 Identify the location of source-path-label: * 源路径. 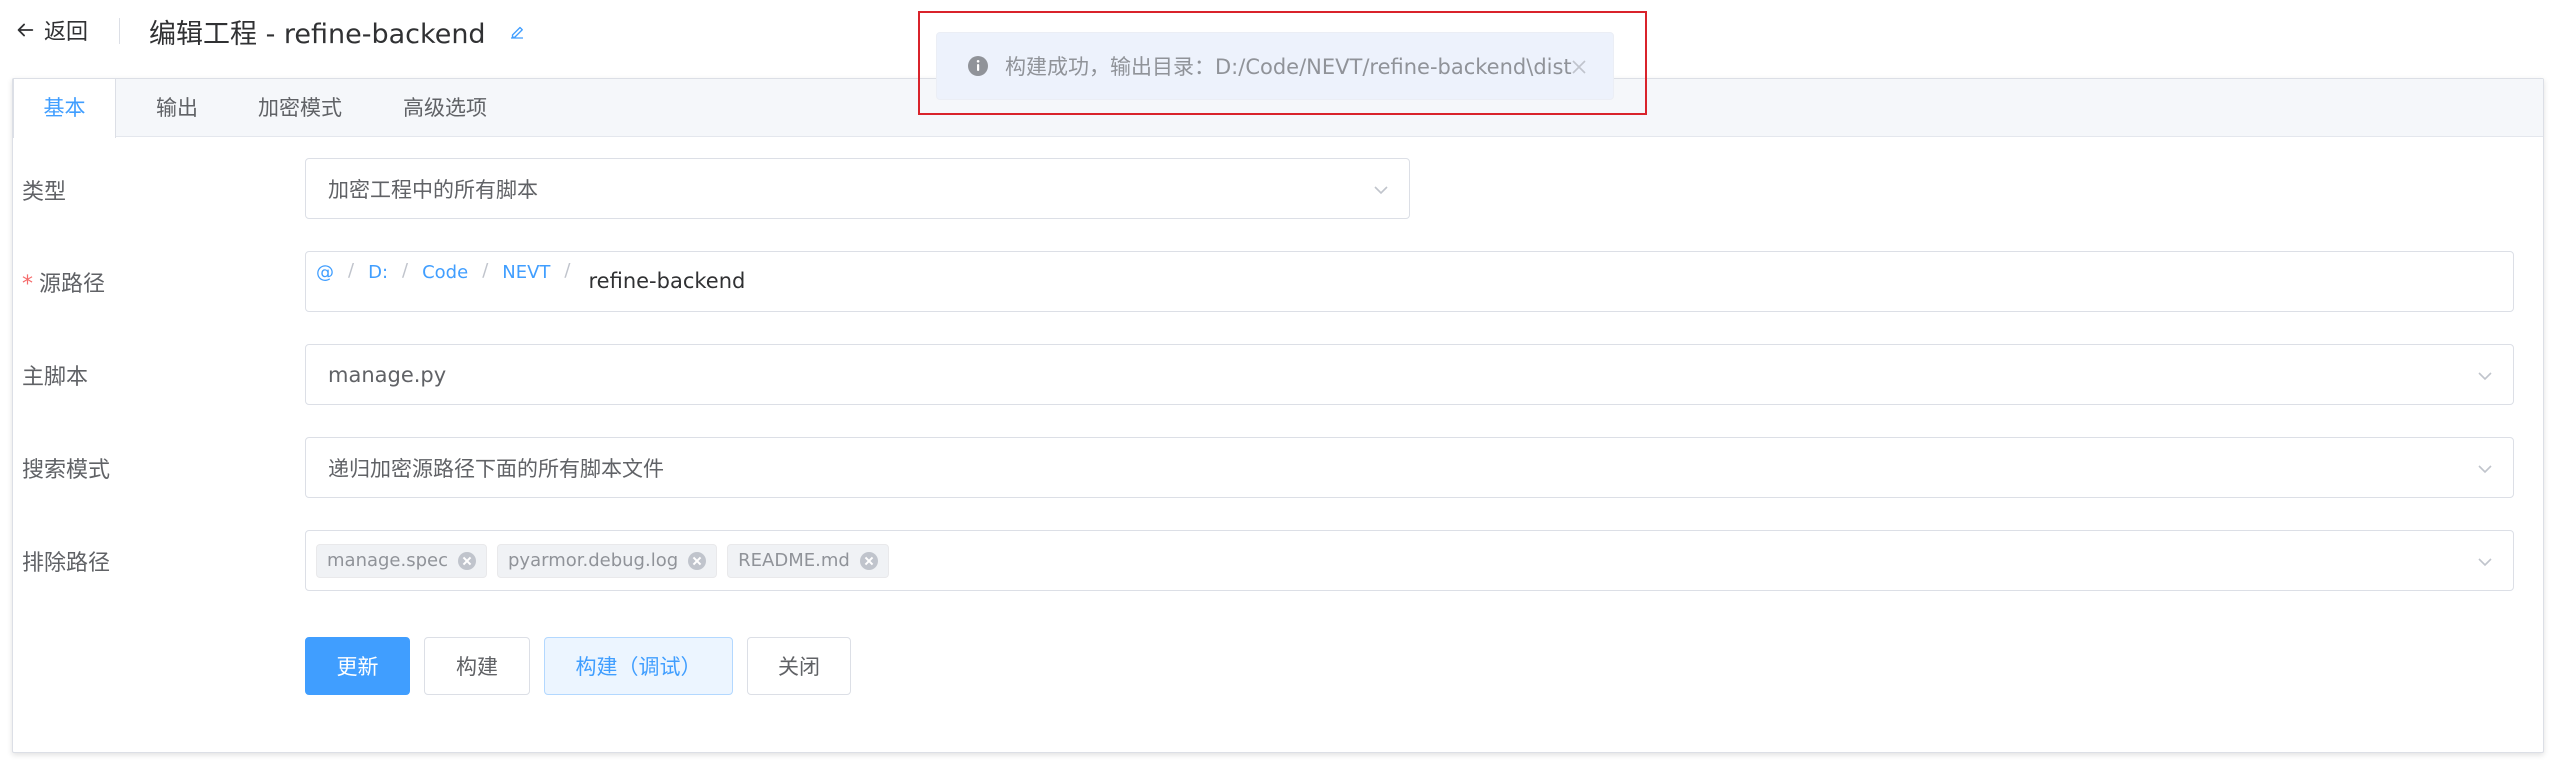
(63, 282).